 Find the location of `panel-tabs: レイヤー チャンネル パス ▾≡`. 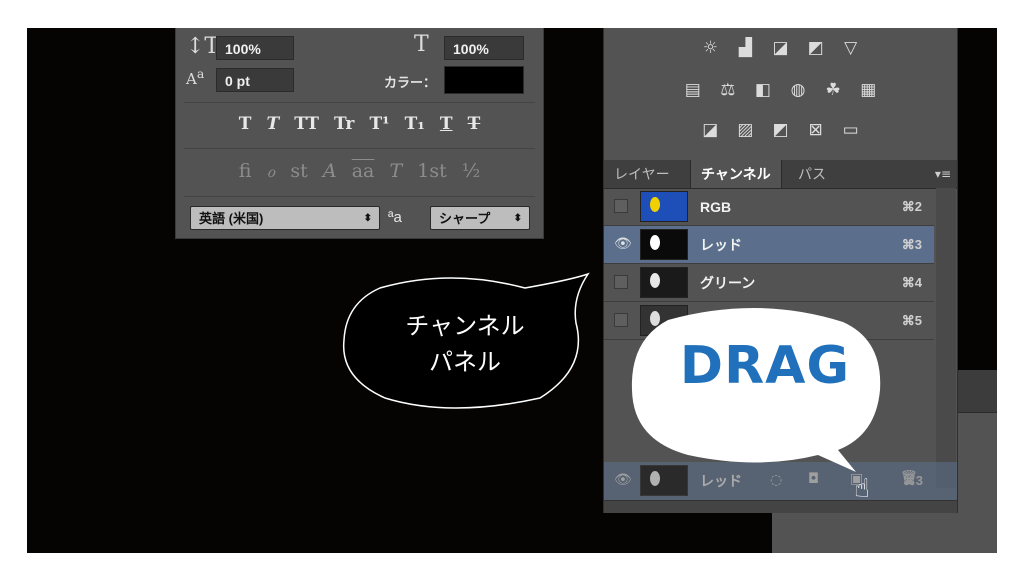

panel-tabs: レイヤー チャンネル パス ▾≡ is located at coordinates (780, 174).